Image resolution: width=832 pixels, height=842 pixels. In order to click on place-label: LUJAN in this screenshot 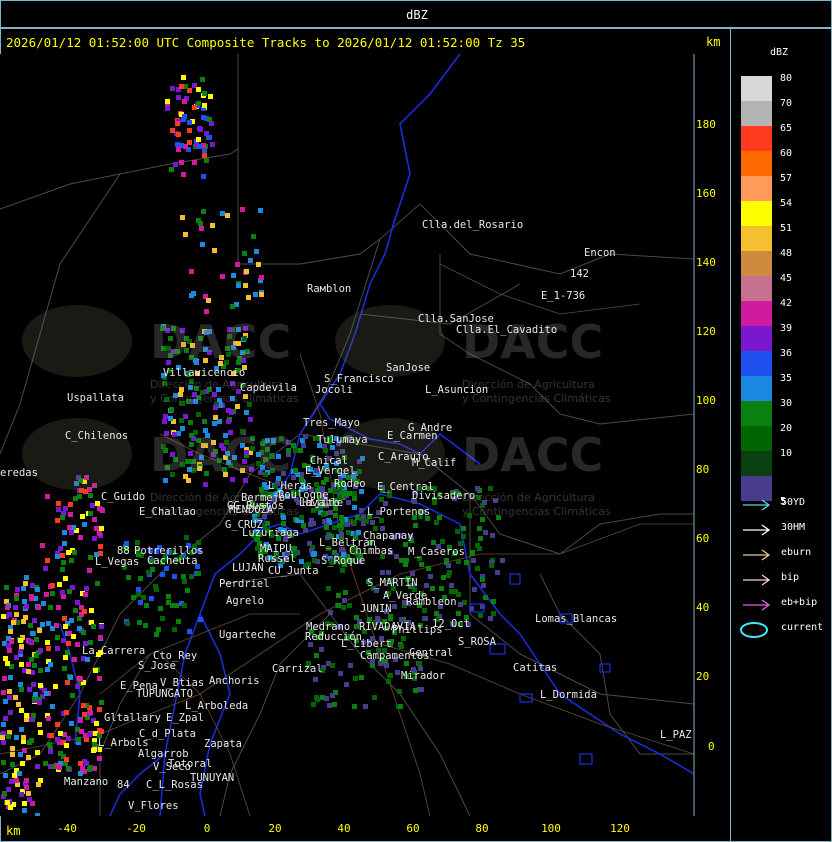, I will do `click(248, 568)`.